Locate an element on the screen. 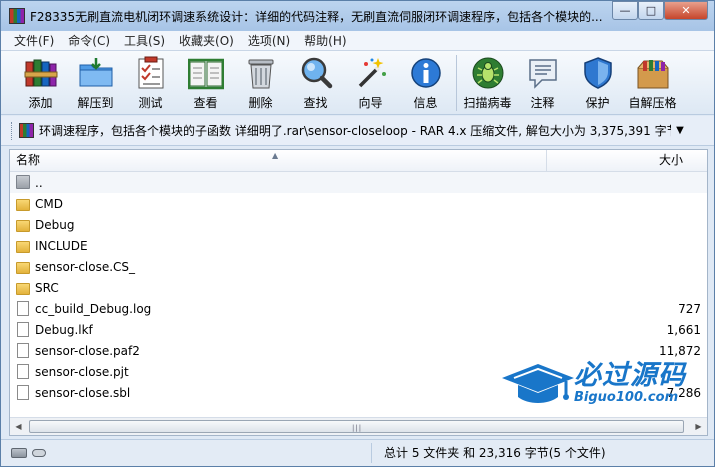 The width and height of the screenshot is (715, 467). status-summary: 总计 5 文件夹 和 23,316 字节(5 个文件) is located at coordinates (488, 453).